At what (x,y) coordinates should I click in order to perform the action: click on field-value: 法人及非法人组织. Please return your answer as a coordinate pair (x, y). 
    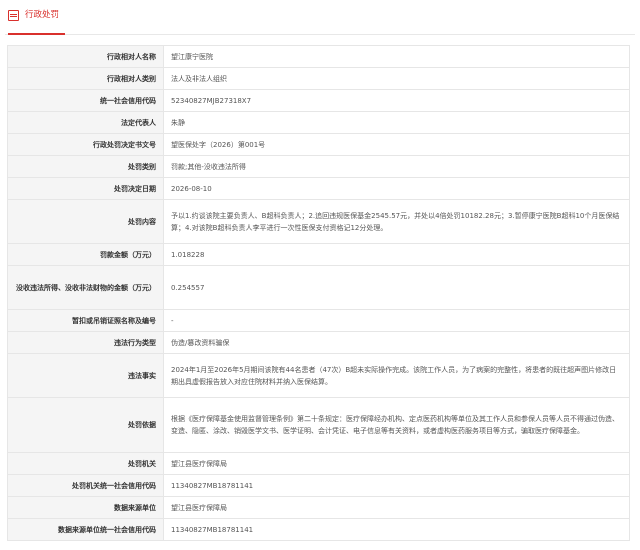
    Looking at the image, I should click on (396, 78).